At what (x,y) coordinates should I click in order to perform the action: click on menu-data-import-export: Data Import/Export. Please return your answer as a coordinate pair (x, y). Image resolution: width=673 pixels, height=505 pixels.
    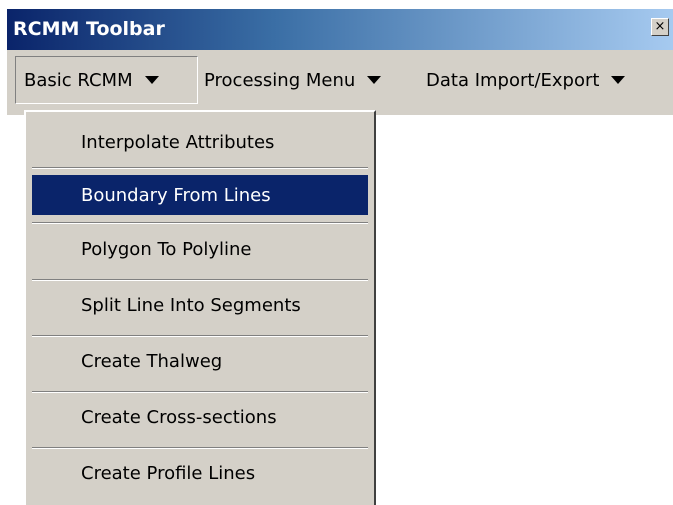
    Looking at the image, I should click on (543, 80).